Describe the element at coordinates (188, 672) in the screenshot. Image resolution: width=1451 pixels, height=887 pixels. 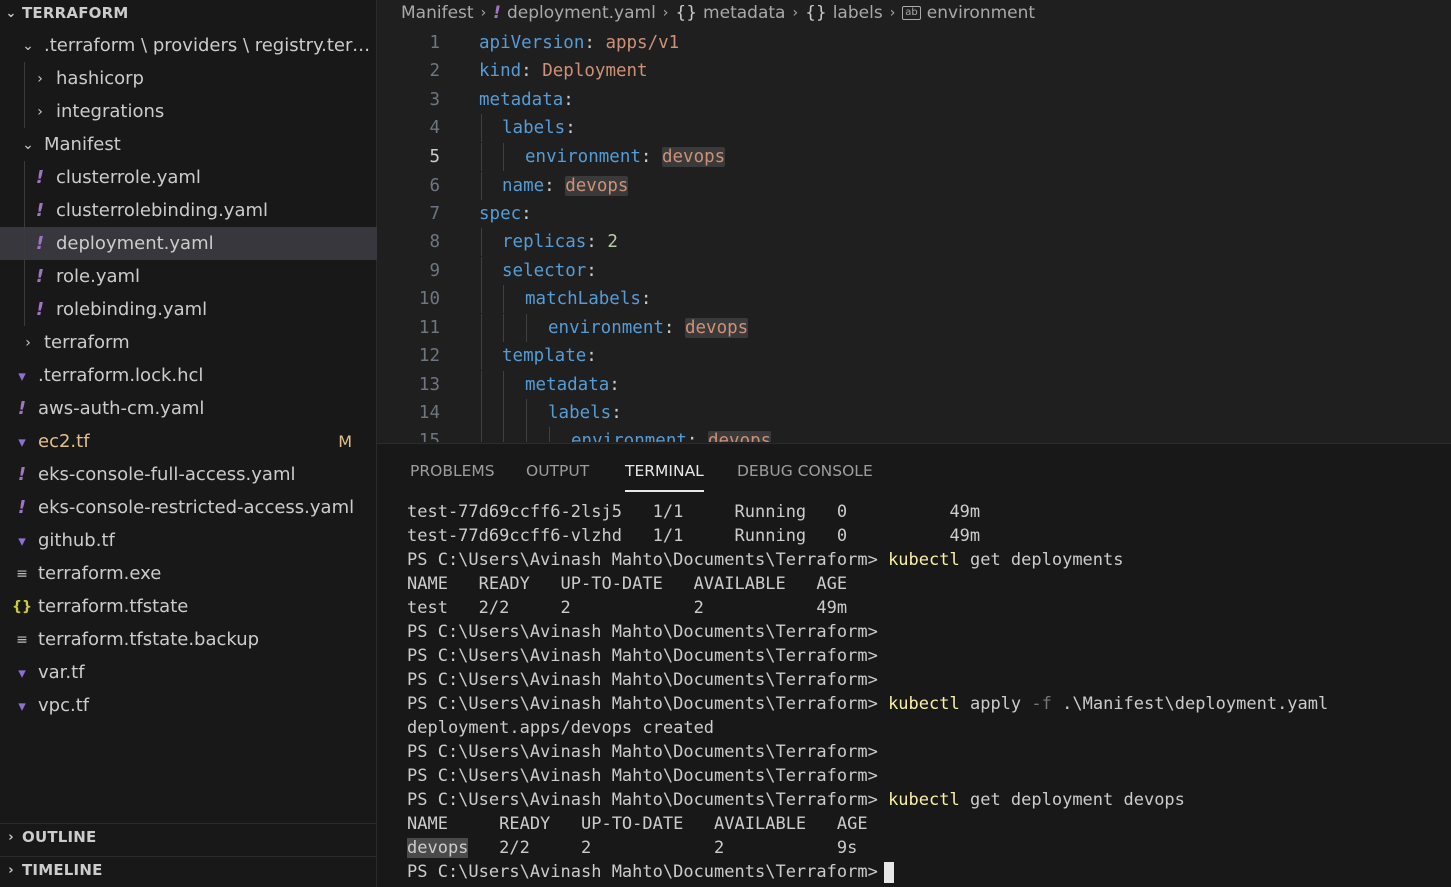
I see `tree-item-var-tf: ▾ var.tf` at that location.